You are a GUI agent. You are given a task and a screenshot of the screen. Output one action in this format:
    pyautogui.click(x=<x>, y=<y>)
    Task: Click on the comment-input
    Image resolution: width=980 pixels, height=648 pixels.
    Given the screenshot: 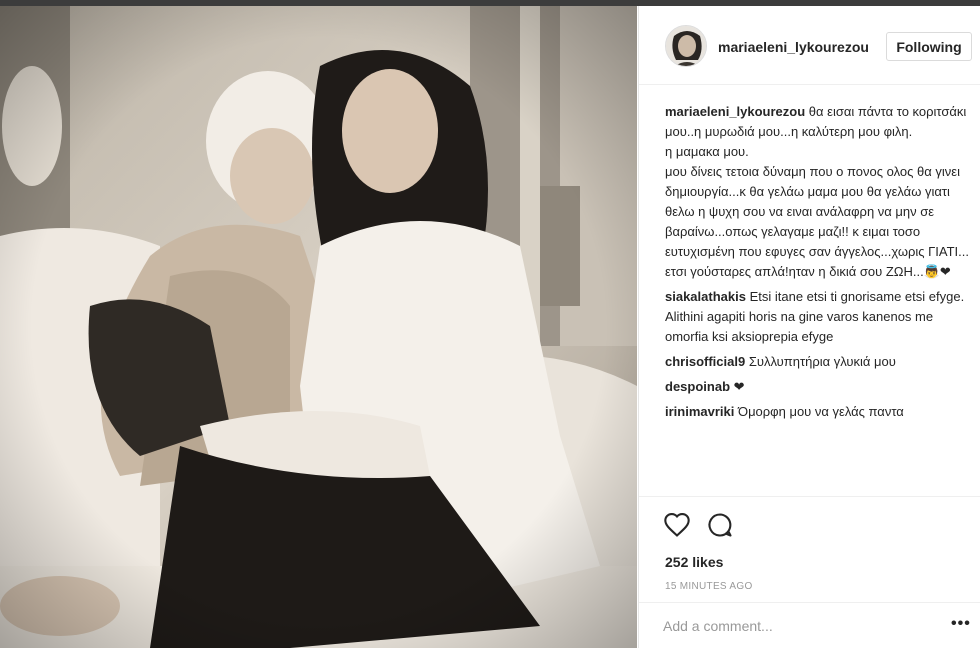 What is the action you would take?
    pyautogui.click(x=793, y=626)
    